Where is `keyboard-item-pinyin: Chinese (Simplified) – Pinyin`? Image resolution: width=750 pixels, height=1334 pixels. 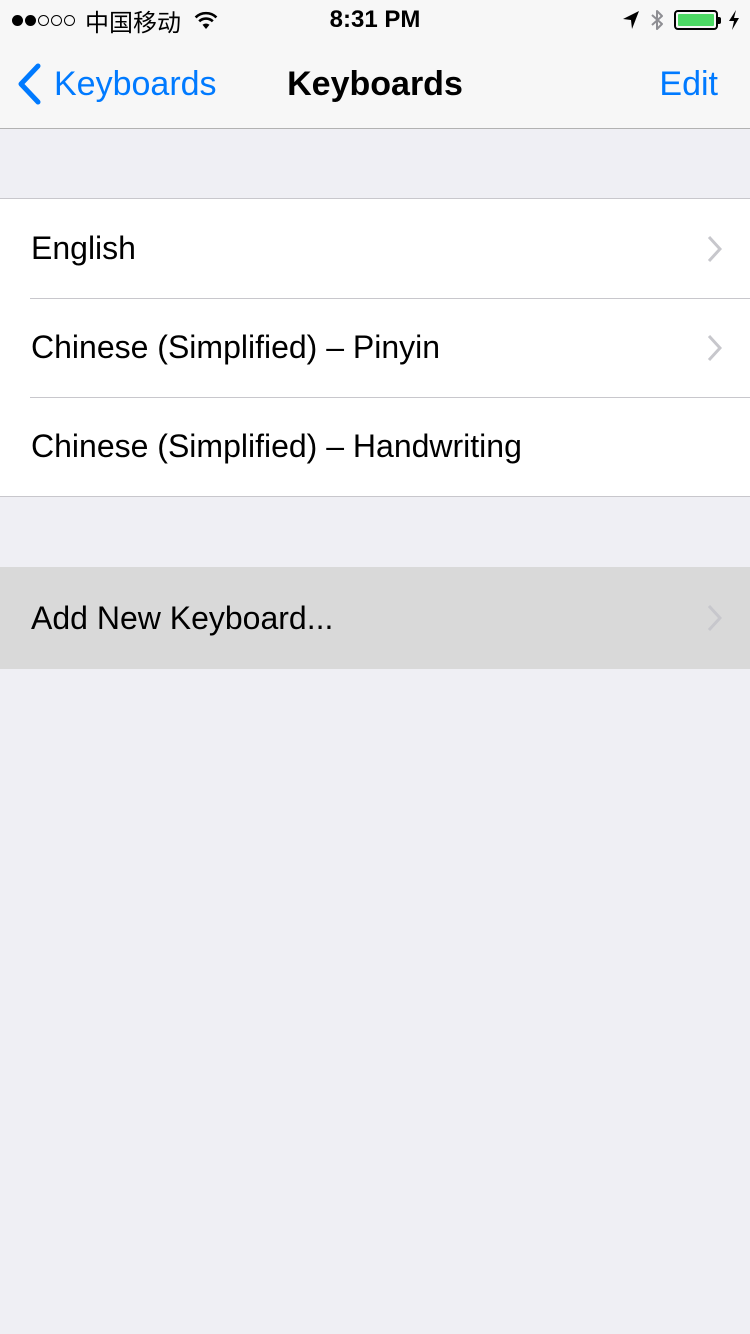
keyboard-item-pinyin: Chinese (Simplified) – Pinyin is located at coordinates (375, 347).